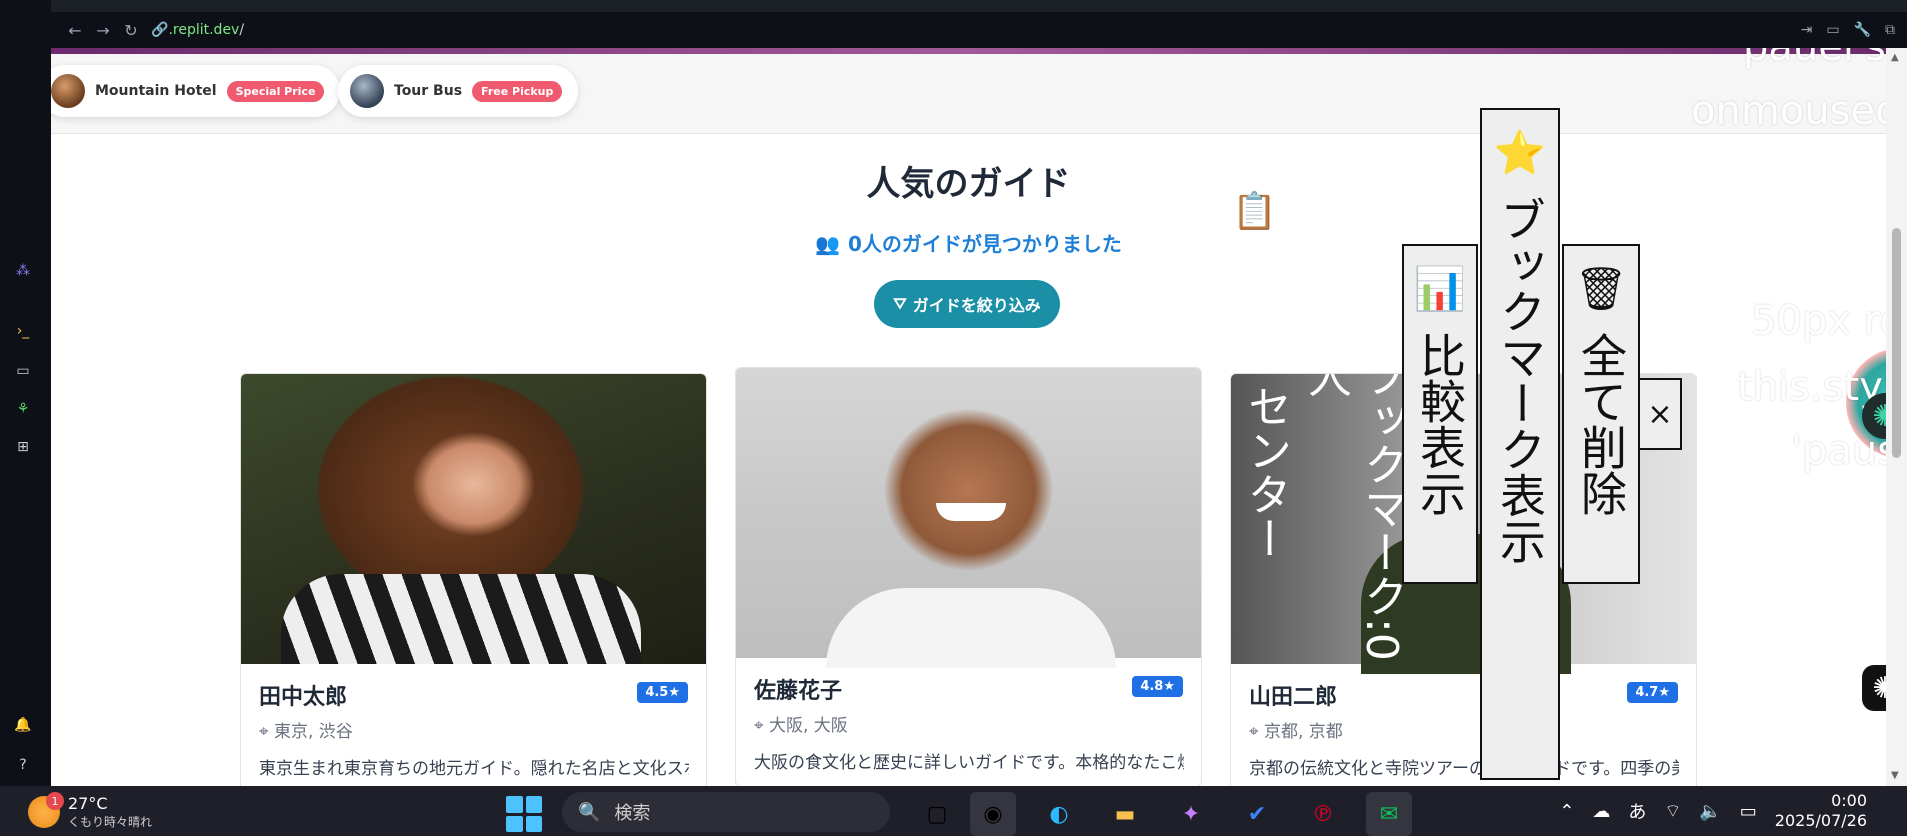  Describe the element at coordinates (25, 393) in the screenshot. I see `dev-sidebar: ⁂ ›_ ▭ ⚘ ⊞ 🔔 ?` at that location.